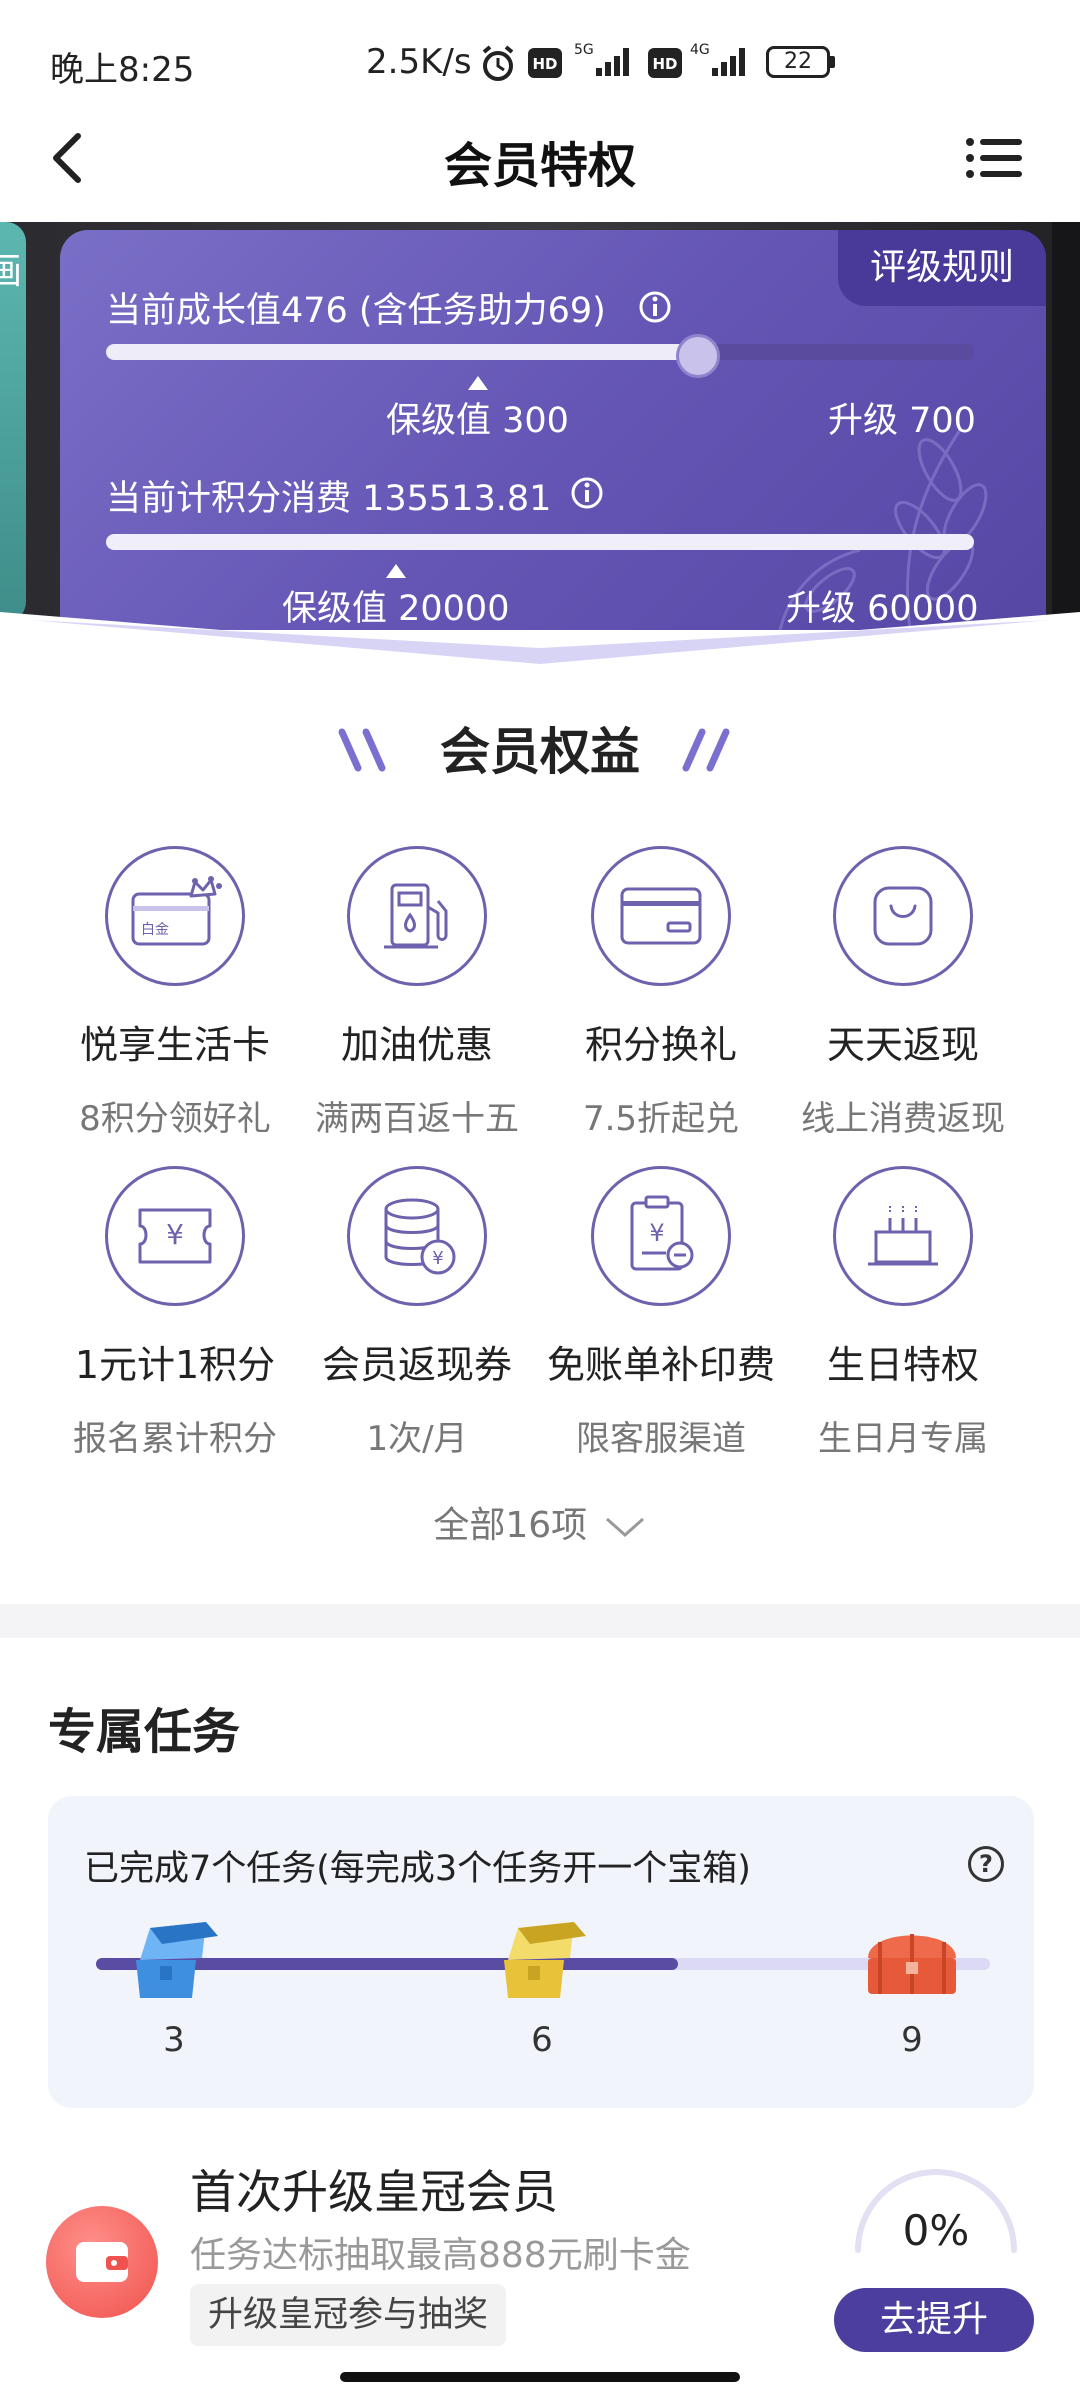  What do you see at coordinates (542, 2040) in the screenshot?
I see `milestone-label: 6` at bounding box center [542, 2040].